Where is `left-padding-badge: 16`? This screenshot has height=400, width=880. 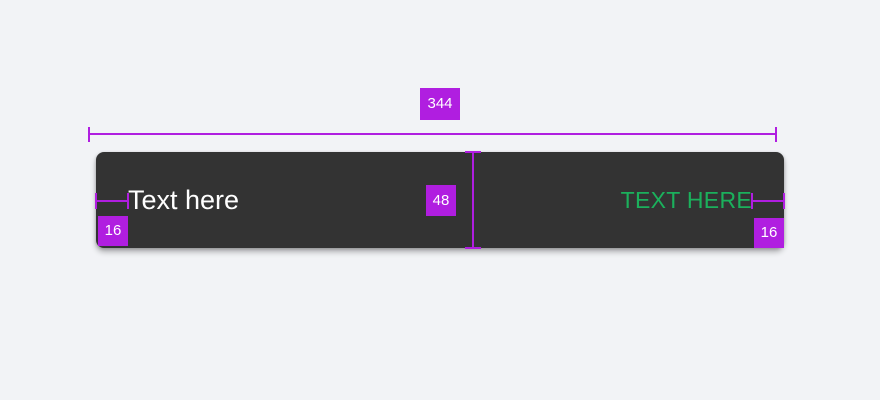 left-padding-badge: 16 is located at coordinates (113, 231).